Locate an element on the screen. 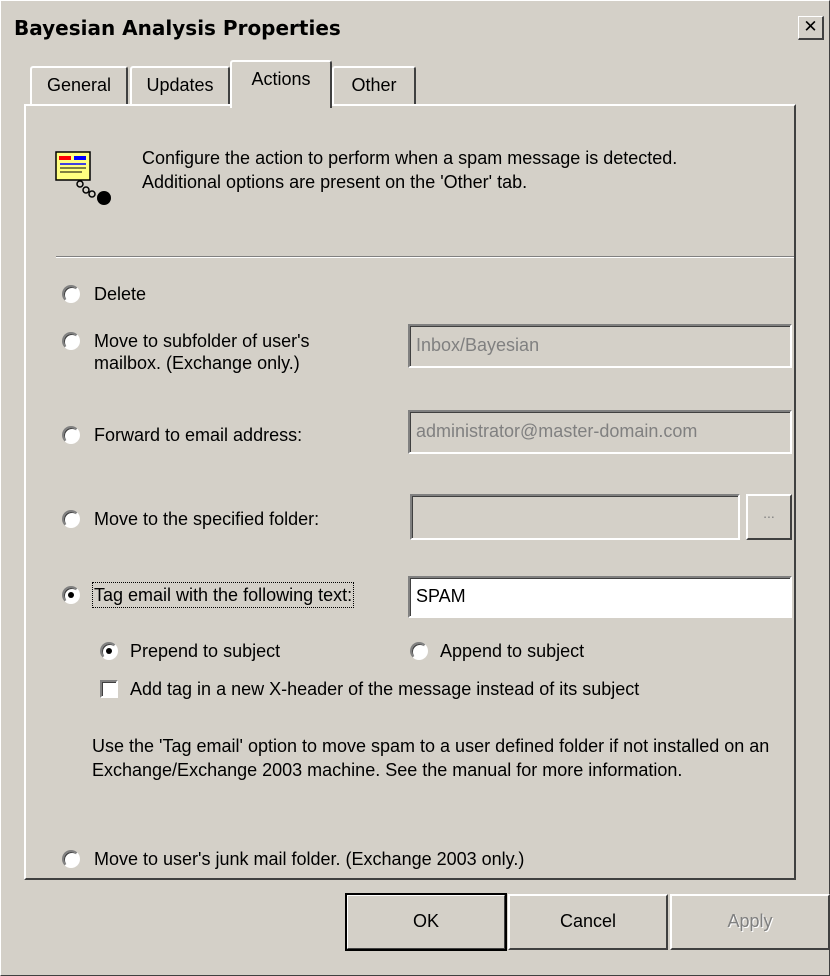  prepend-label: Prepend to subject is located at coordinates (205, 651).